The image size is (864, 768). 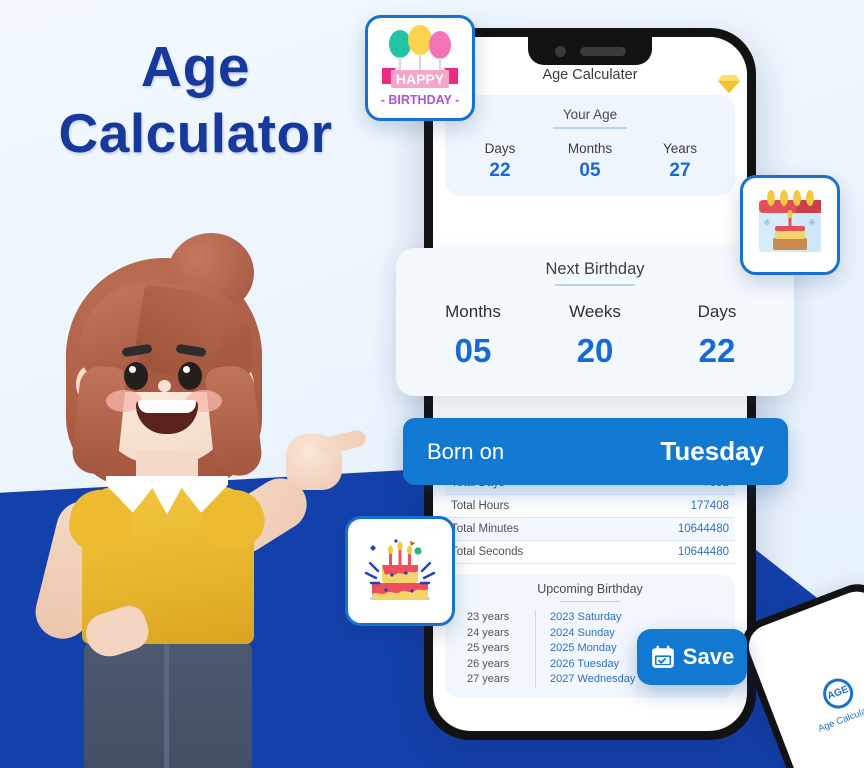 I want to click on page-title: Age Calculator, so click(x=195, y=100).